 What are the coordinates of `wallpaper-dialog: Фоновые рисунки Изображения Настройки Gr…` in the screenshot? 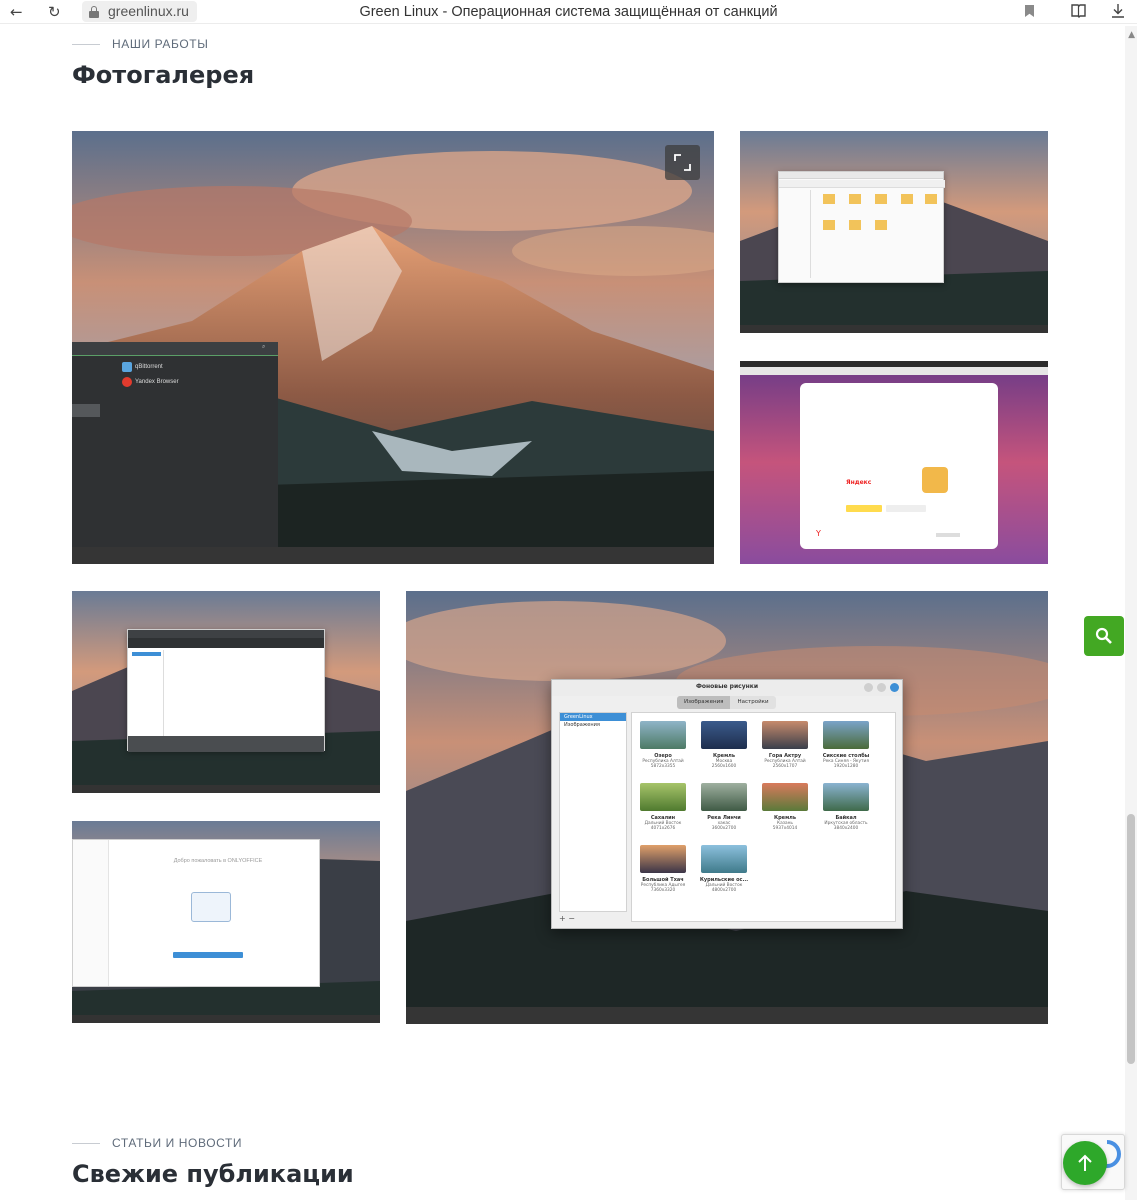 It's located at (727, 804).